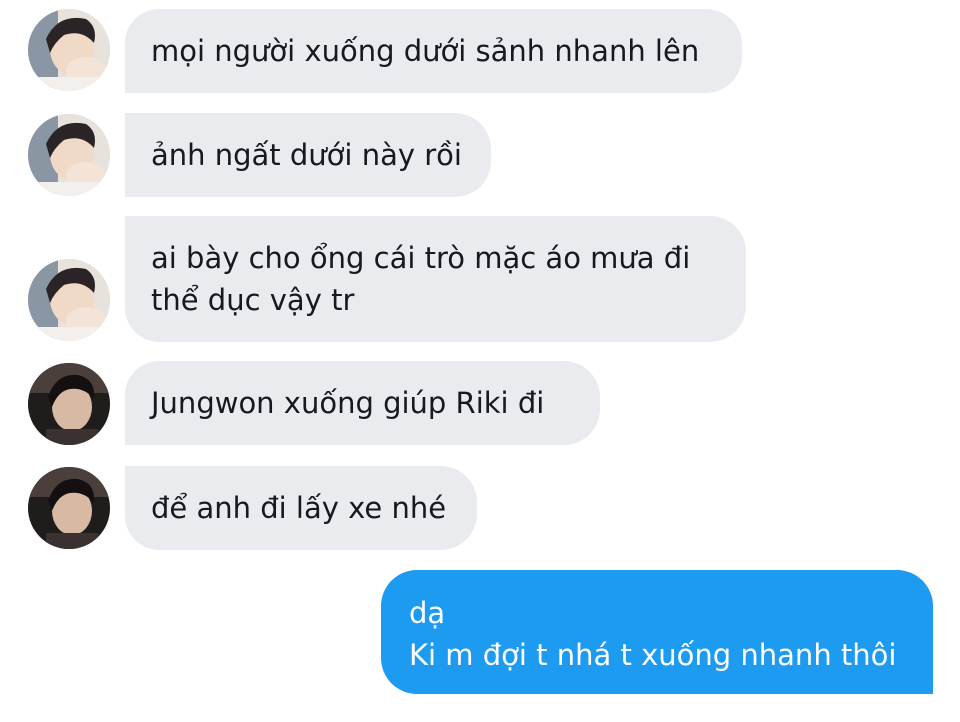  I want to click on received-message-bubble: mọi người xuống dưới sảnh nhanh lên, so click(433, 51).